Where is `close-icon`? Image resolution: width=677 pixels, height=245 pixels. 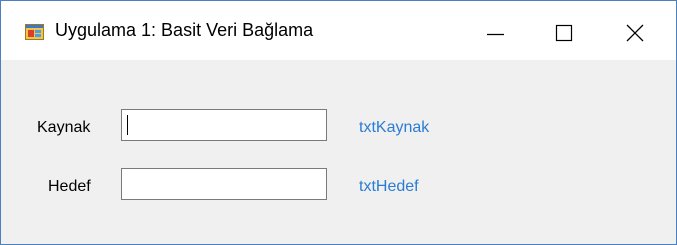
close-icon is located at coordinates (635, 33).